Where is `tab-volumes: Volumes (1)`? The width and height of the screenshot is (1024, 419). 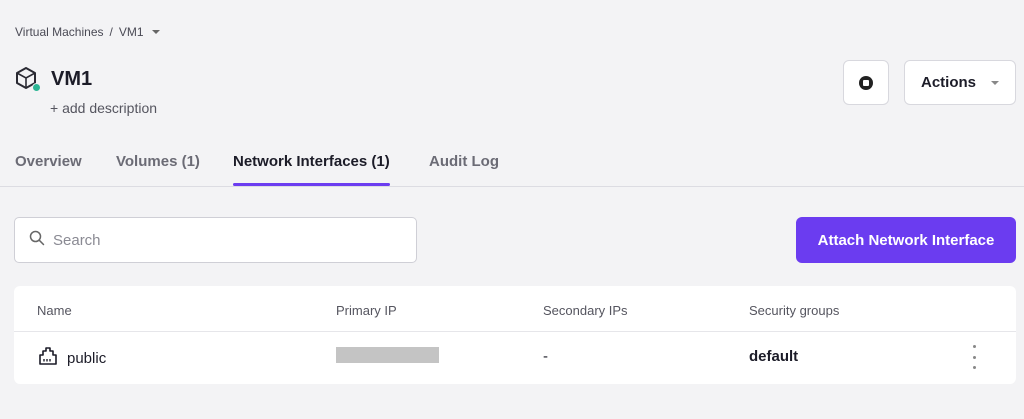 tab-volumes: Volumes (1) is located at coordinates (158, 169).